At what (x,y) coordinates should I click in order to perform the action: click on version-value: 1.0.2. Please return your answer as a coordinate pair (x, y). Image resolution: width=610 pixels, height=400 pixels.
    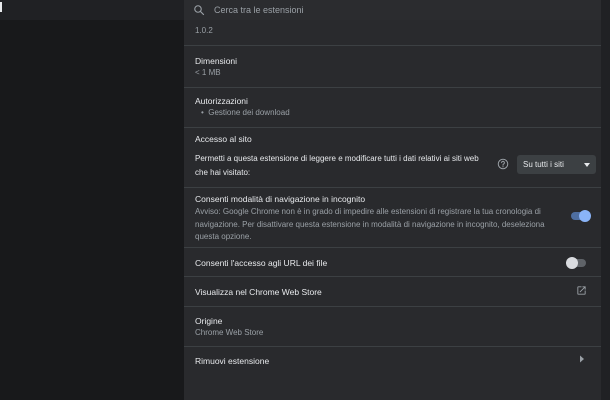
    Looking at the image, I should click on (204, 30).